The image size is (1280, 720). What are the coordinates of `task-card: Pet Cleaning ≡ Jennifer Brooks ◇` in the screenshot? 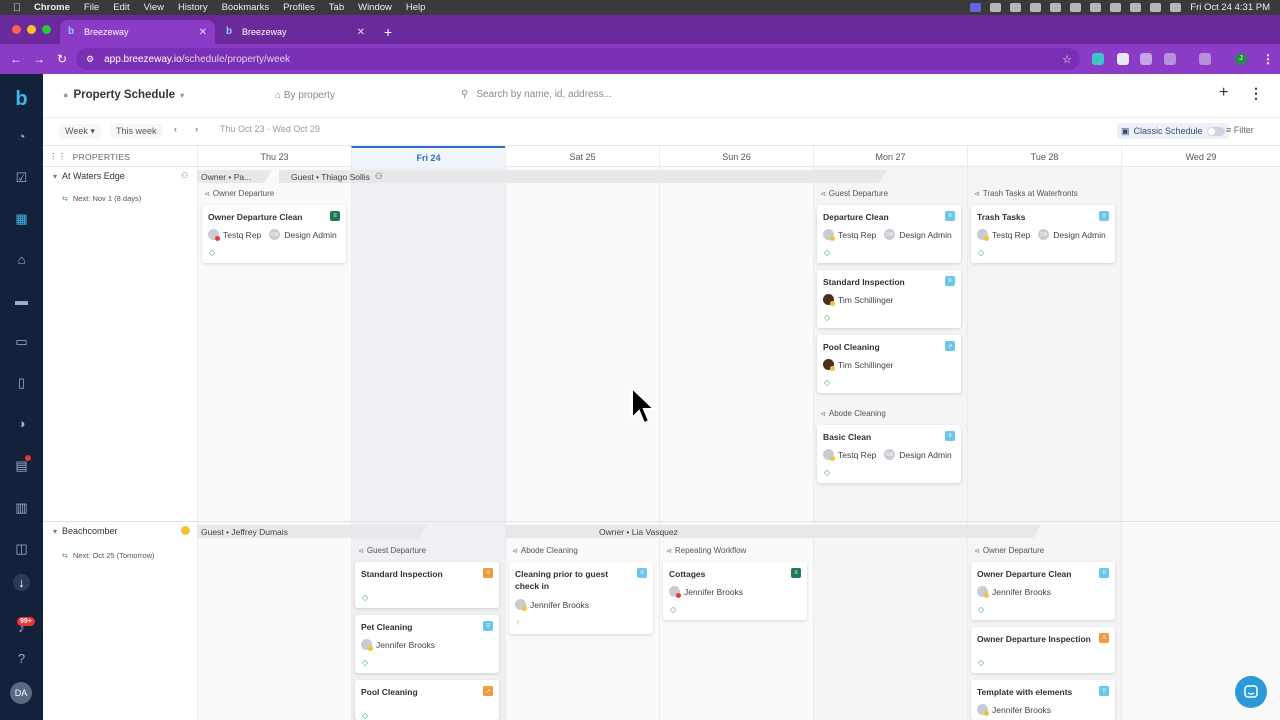 It's located at (427, 644).